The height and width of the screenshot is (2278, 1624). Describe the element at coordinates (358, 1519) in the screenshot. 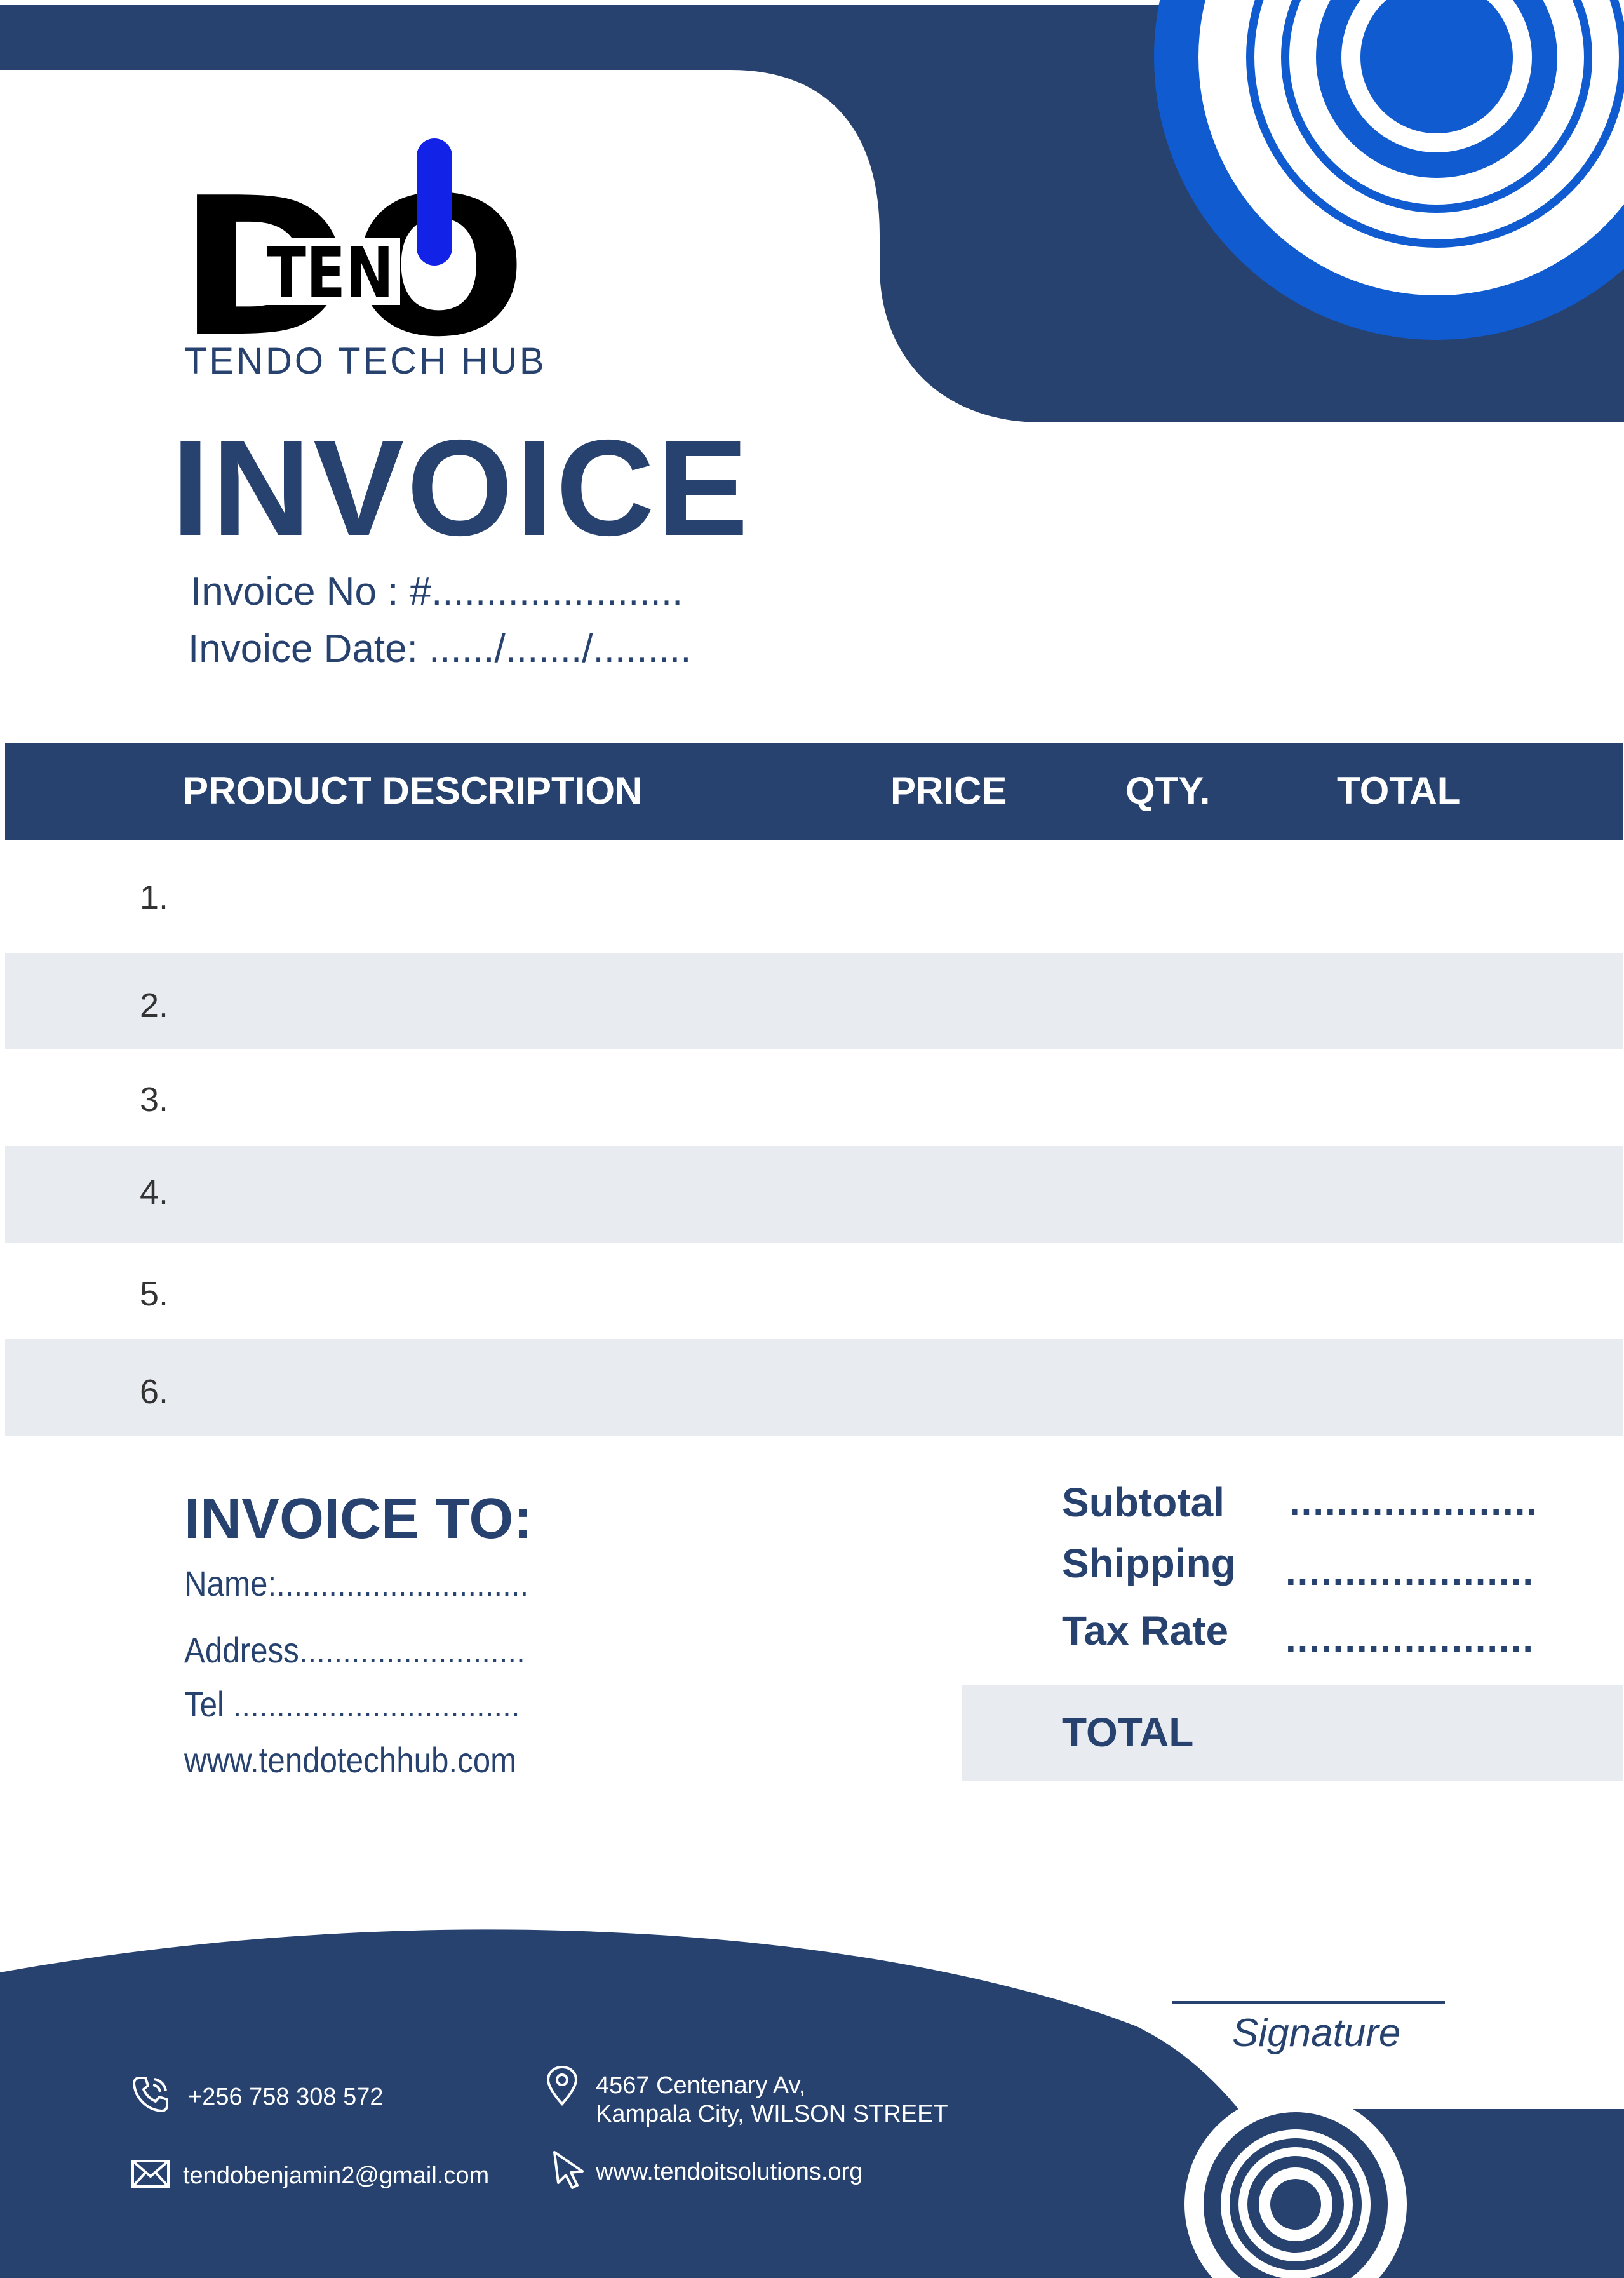

I see `bill-to-title: INVOICE TO:` at that location.